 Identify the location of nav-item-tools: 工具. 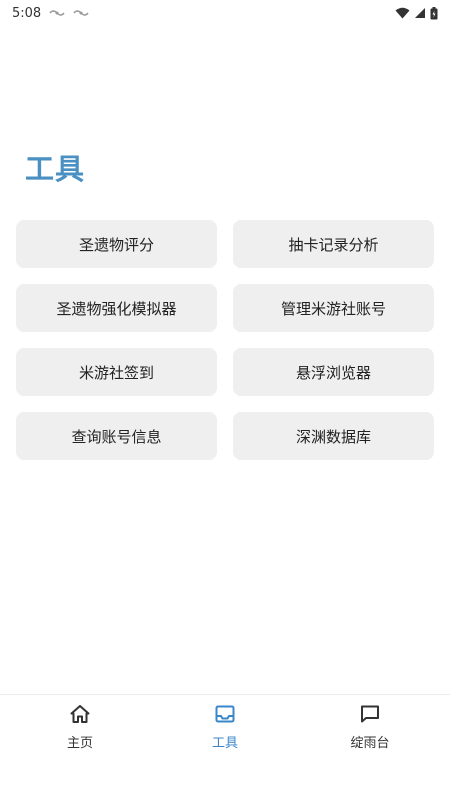
(225, 728).